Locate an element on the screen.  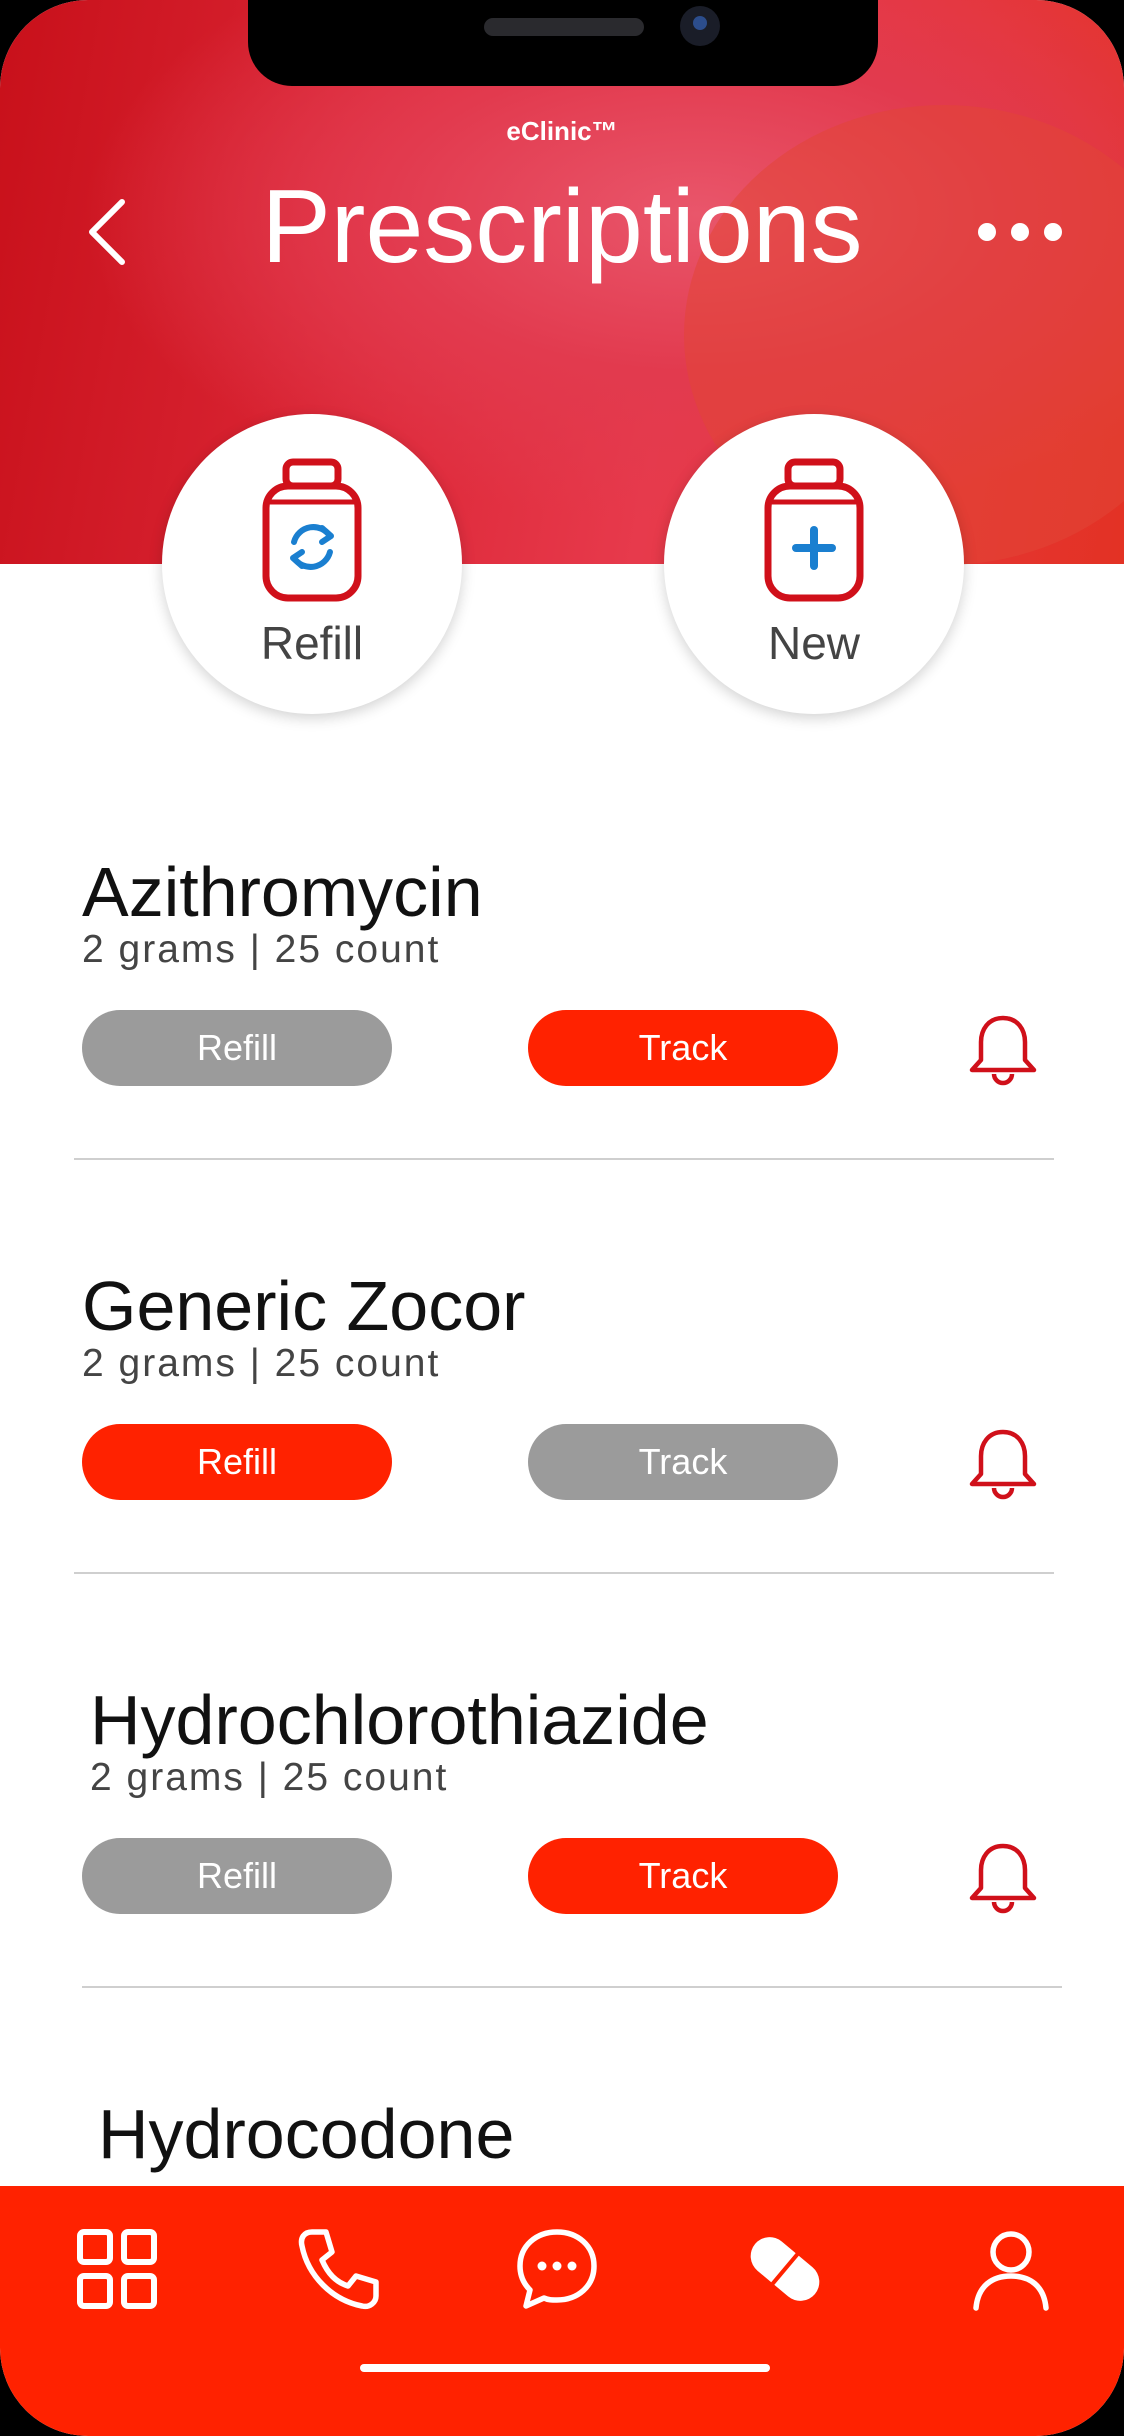
bottom-nav is located at coordinates (562, 2311).